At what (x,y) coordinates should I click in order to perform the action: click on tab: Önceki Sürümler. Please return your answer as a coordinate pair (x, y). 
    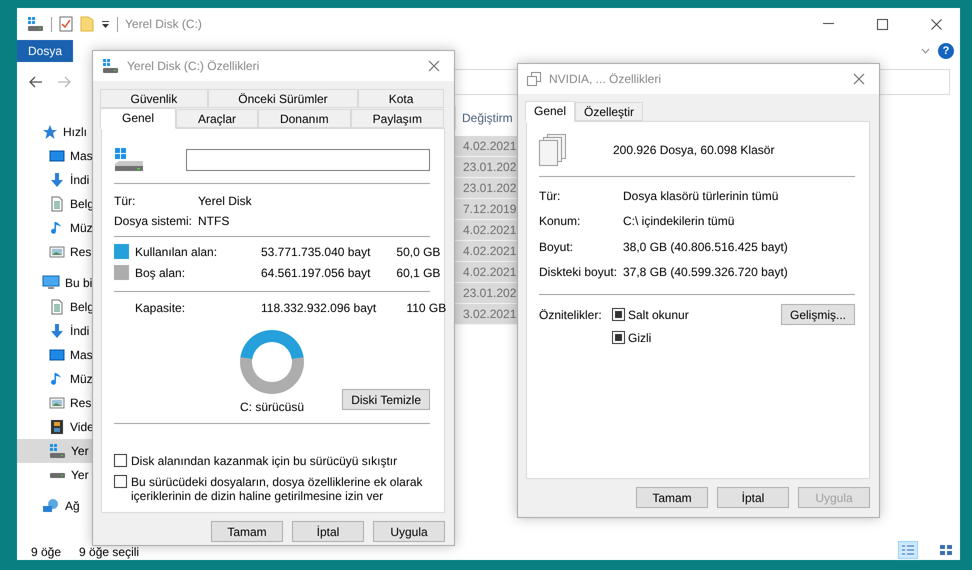
    Looking at the image, I should click on (283, 98).